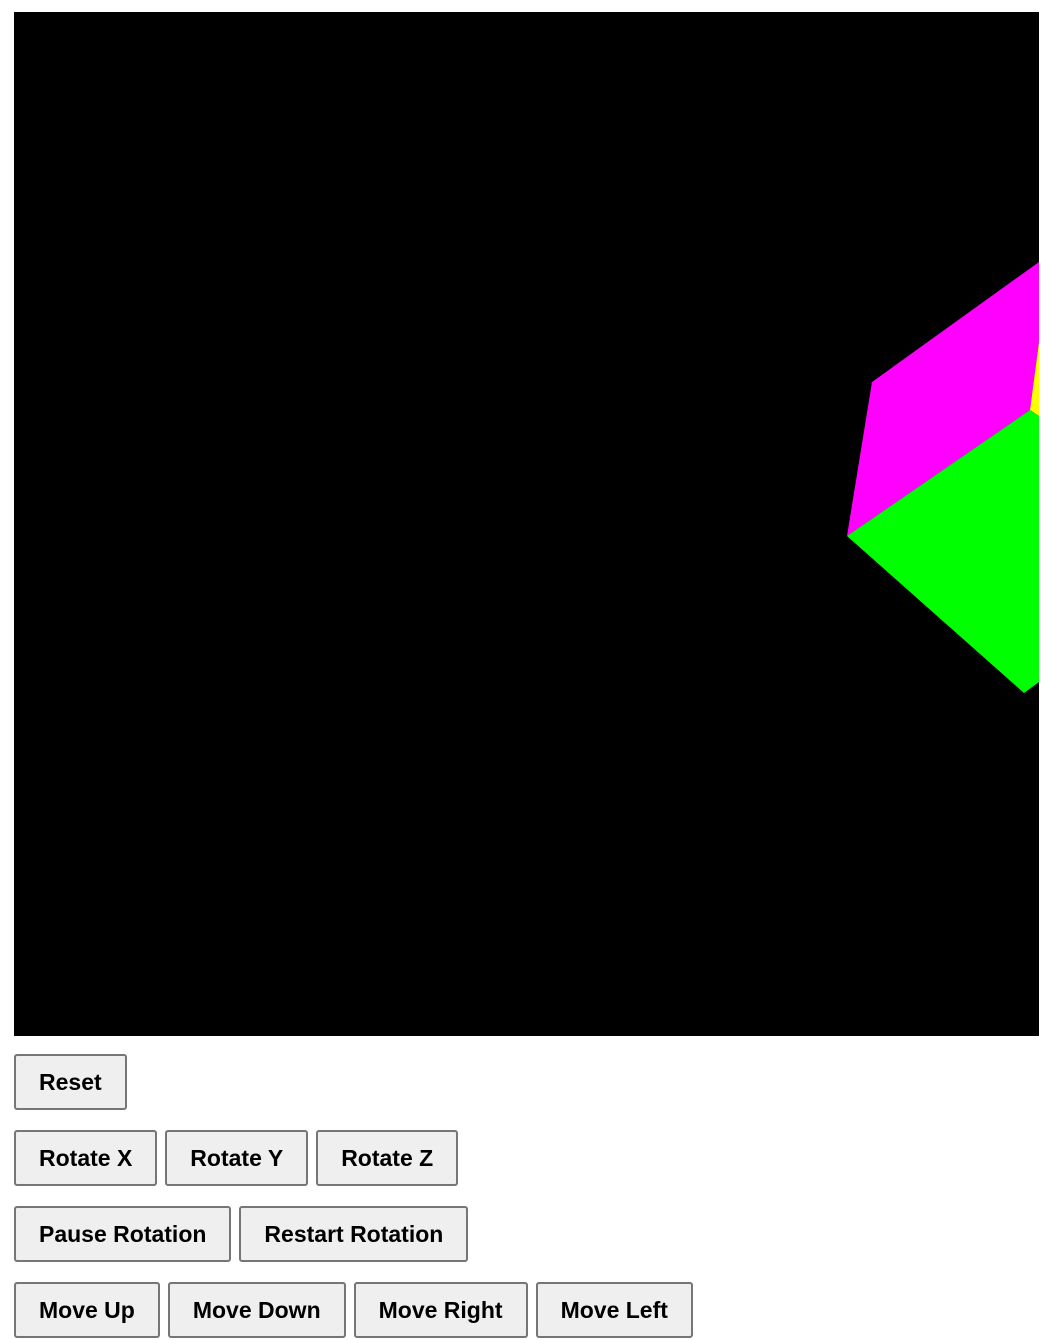 The height and width of the screenshot is (1340, 1056). Describe the element at coordinates (256, 1310) in the screenshot. I see `move-down-button: Move Down` at that location.